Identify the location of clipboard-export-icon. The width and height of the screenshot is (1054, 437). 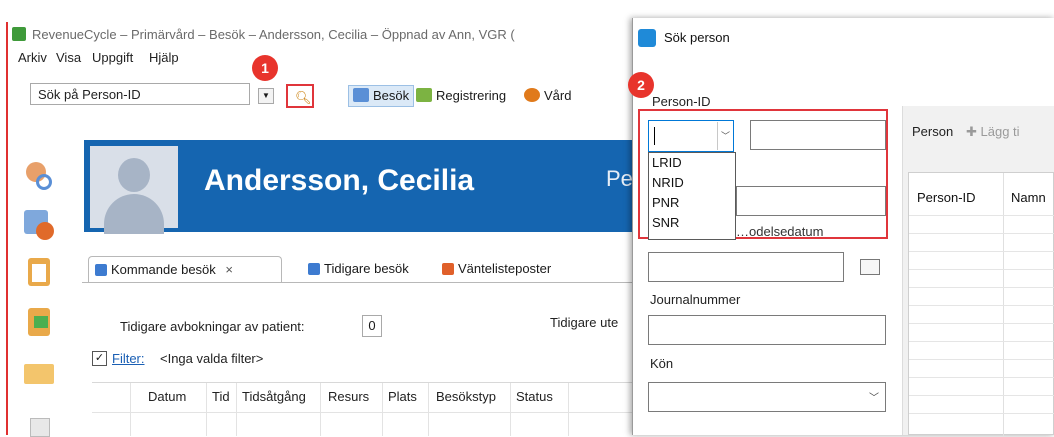
(39, 322).